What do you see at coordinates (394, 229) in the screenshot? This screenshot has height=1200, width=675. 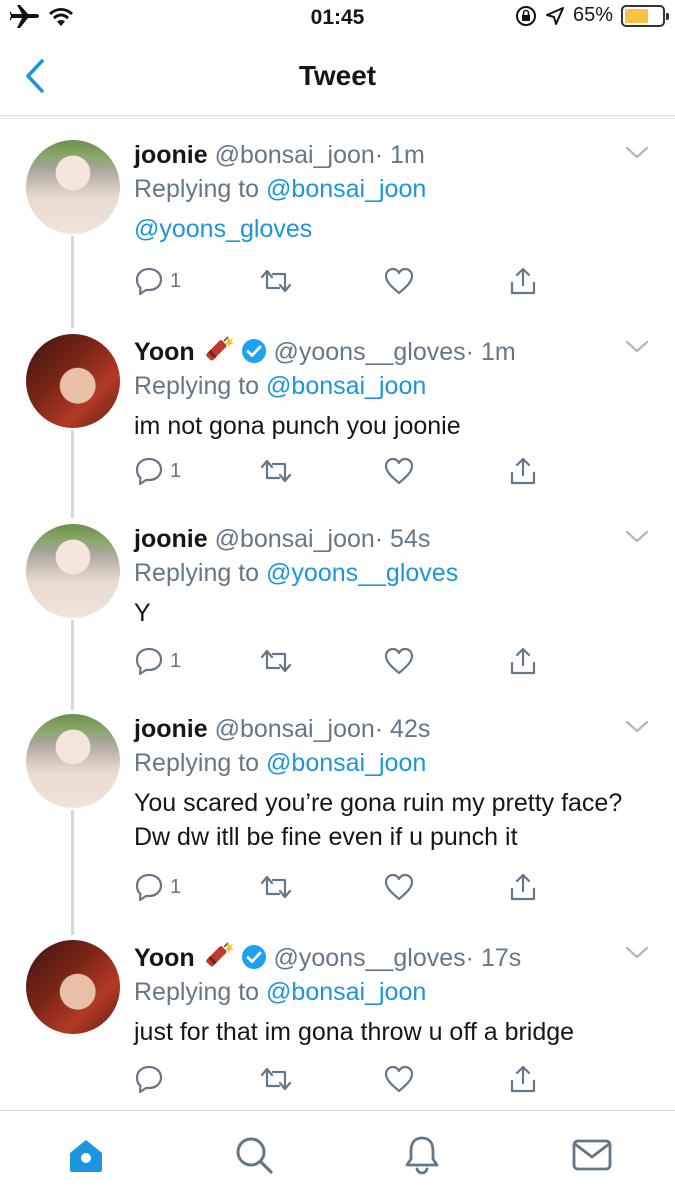 I see `tweet-text: @yoons_gloves` at bounding box center [394, 229].